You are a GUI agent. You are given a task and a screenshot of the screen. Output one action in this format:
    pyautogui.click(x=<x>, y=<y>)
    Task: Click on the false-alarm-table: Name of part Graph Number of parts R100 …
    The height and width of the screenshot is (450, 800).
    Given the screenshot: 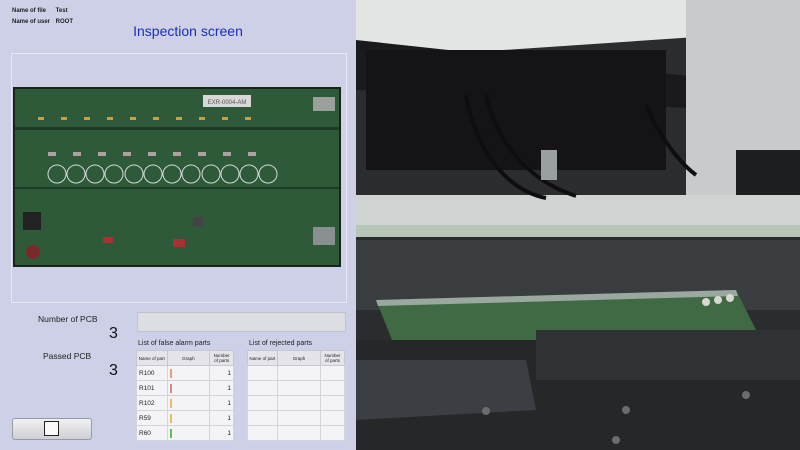 What is the action you would take?
    pyautogui.click(x=185, y=395)
    